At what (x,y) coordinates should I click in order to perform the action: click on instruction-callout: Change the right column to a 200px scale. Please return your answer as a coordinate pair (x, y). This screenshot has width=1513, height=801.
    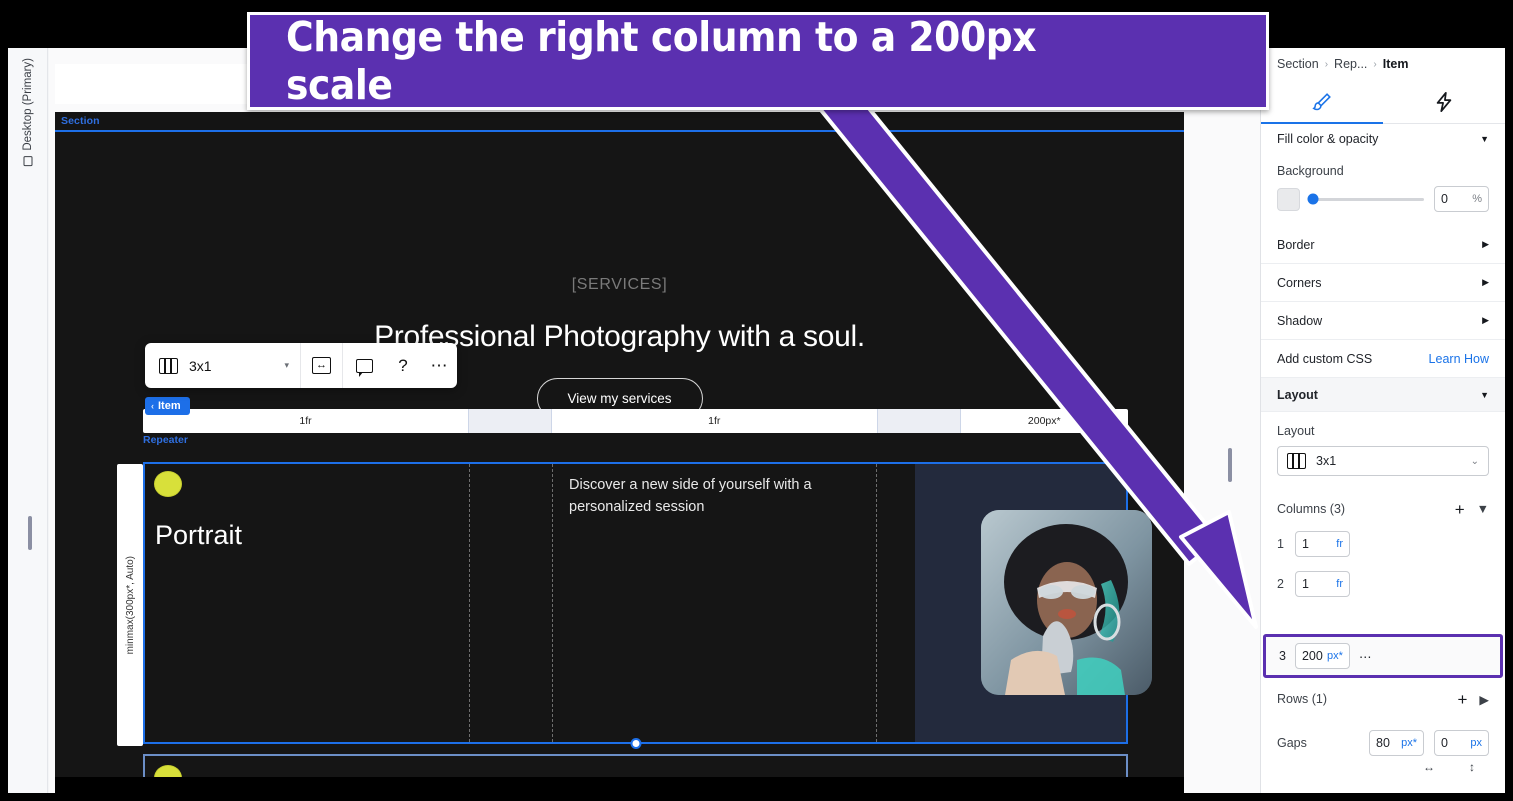
    Looking at the image, I should click on (758, 61).